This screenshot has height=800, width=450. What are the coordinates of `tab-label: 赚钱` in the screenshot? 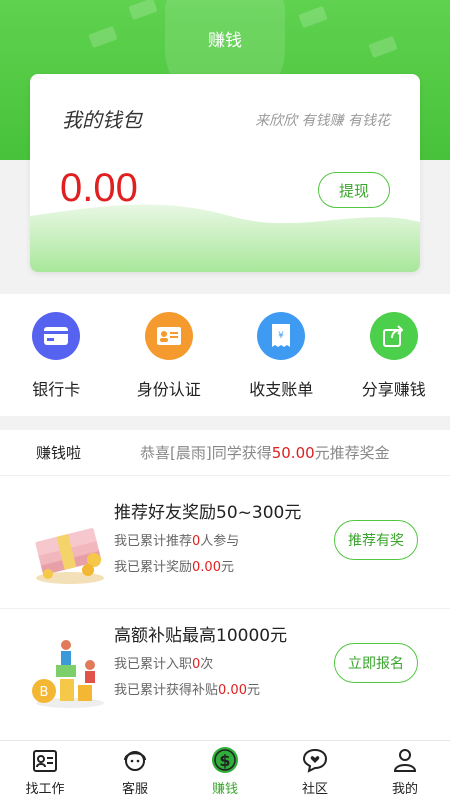 It's located at (224, 789).